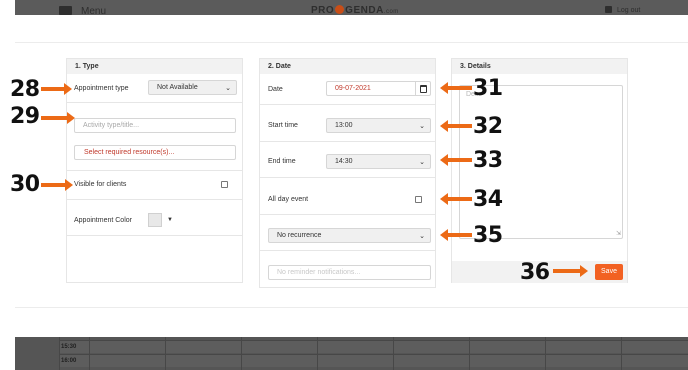 The image size is (688, 370). I want to click on logo-text-pre: PRO, so click(323, 10).